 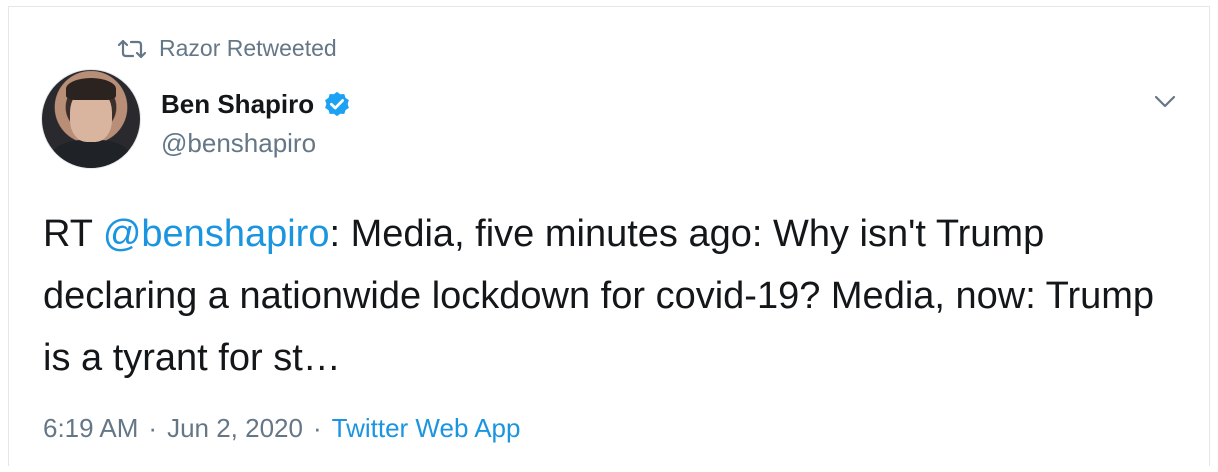 I want to click on author-handle: @benshapiro, so click(x=256, y=143).